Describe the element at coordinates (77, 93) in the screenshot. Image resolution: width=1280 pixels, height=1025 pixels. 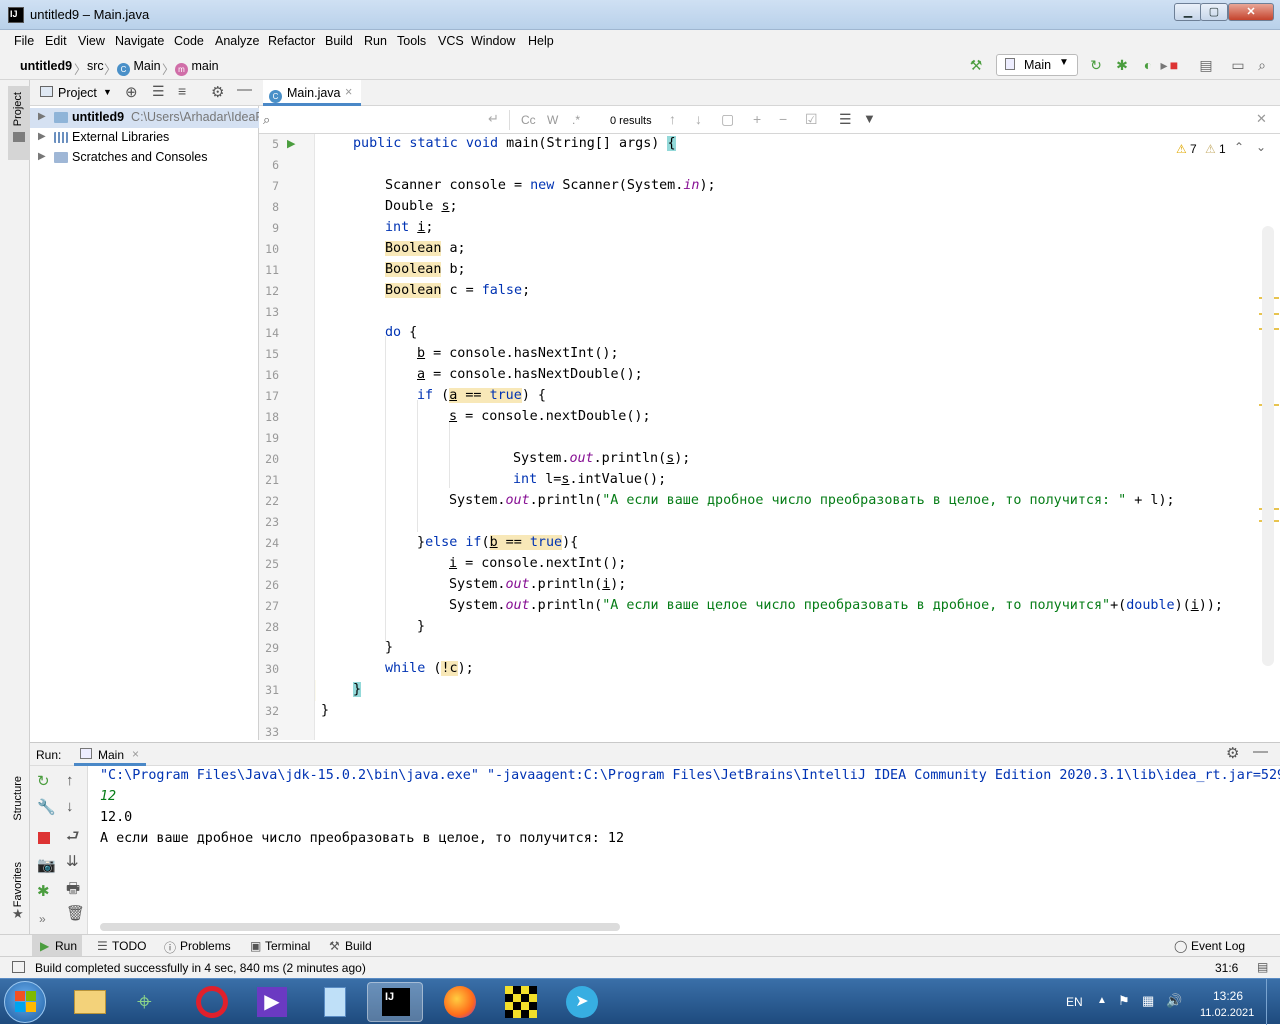
I see `project-view-select: Project` at that location.